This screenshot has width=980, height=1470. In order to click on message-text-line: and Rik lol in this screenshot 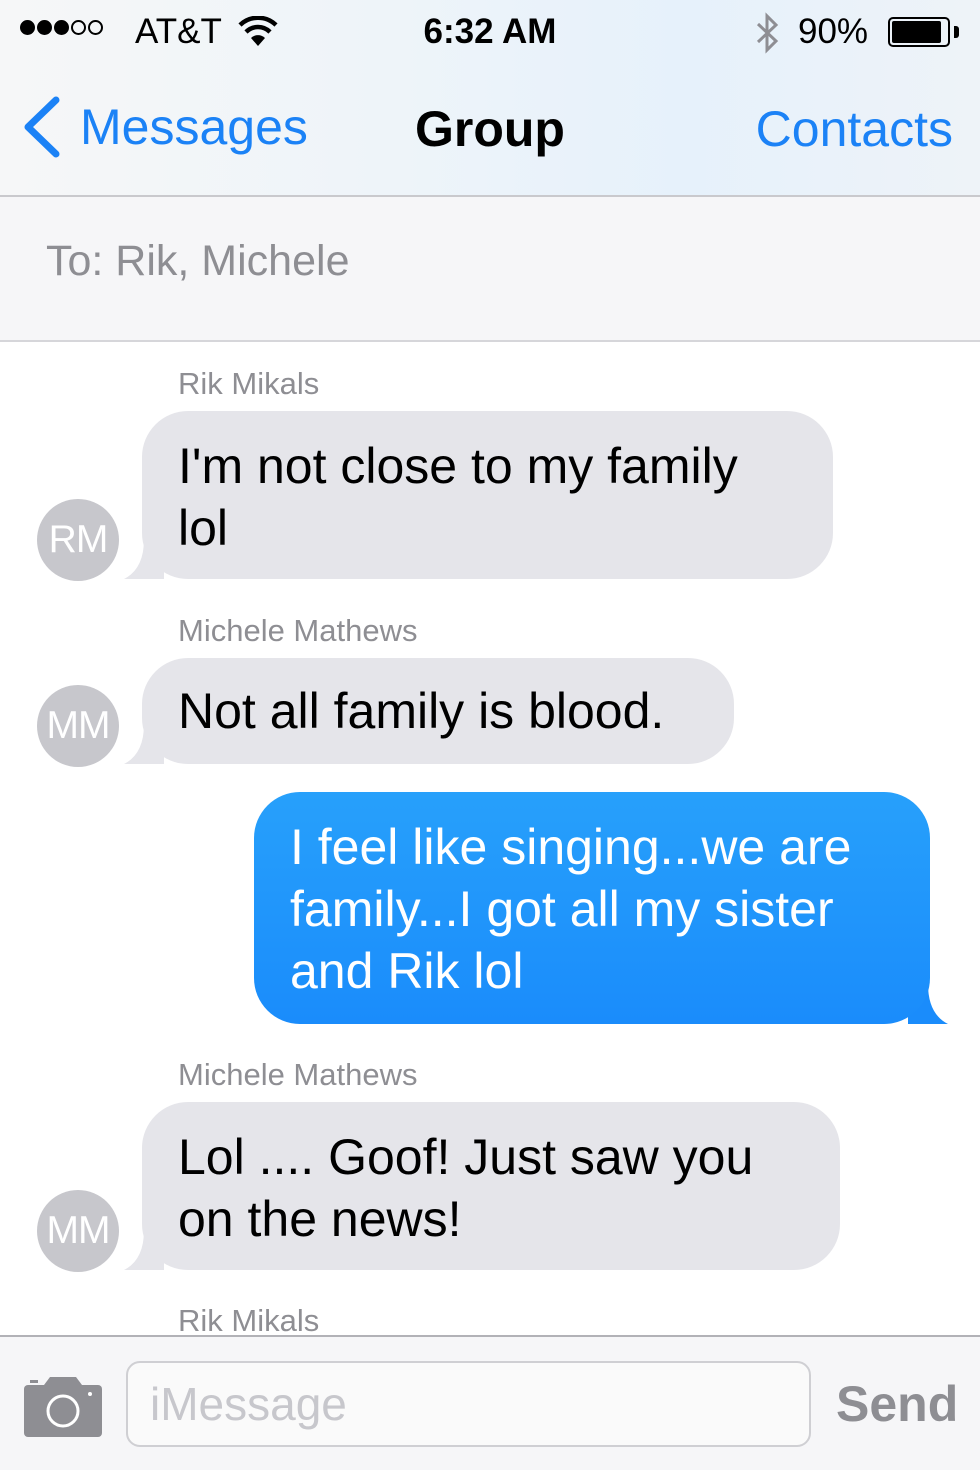, I will do `click(407, 971)`.